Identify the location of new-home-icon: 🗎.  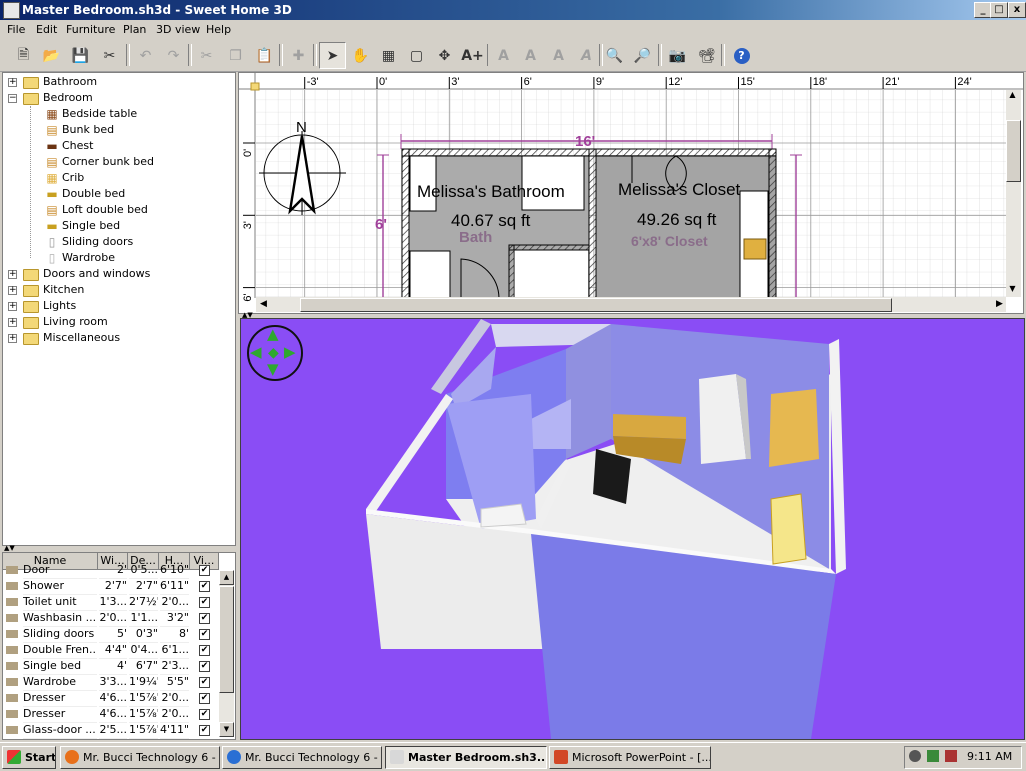
(23, 55).